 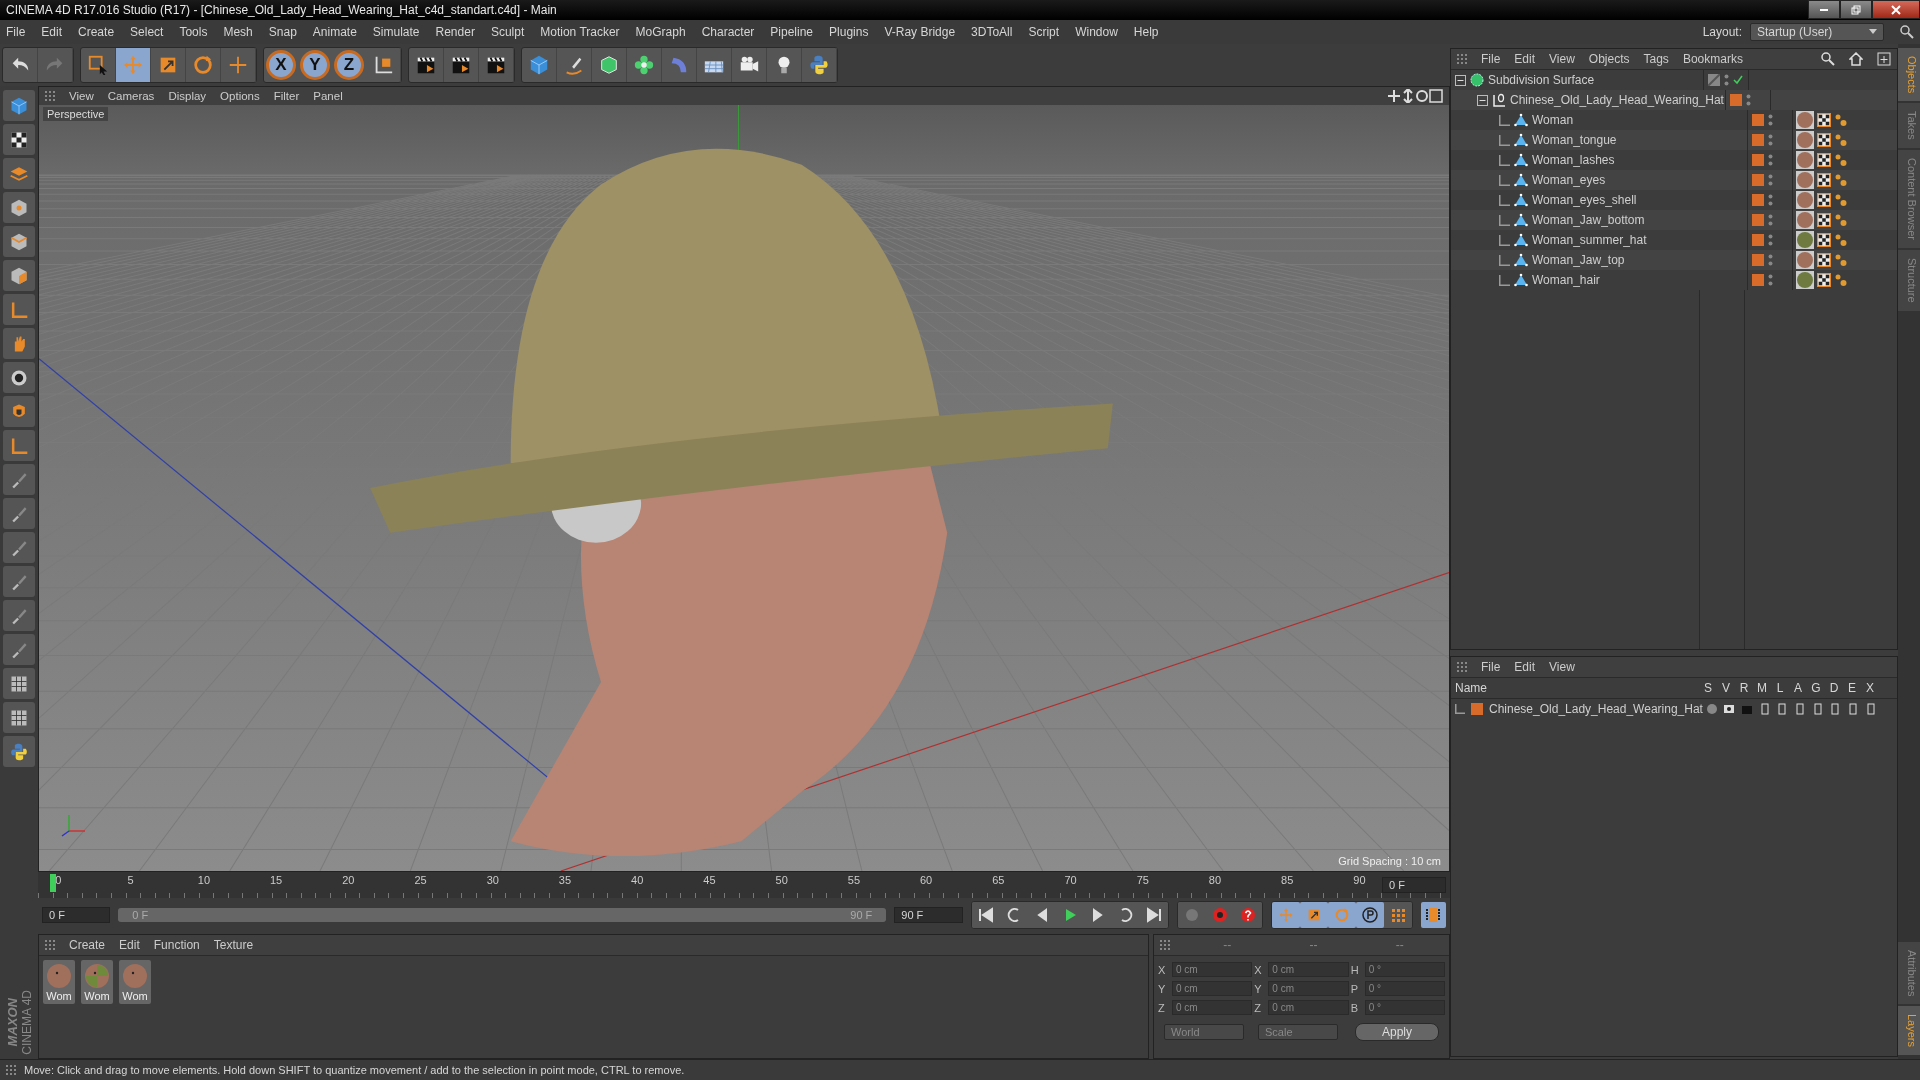 I want to click on object-name: Woman_Jaw_top, so click(x=1578, y=260).